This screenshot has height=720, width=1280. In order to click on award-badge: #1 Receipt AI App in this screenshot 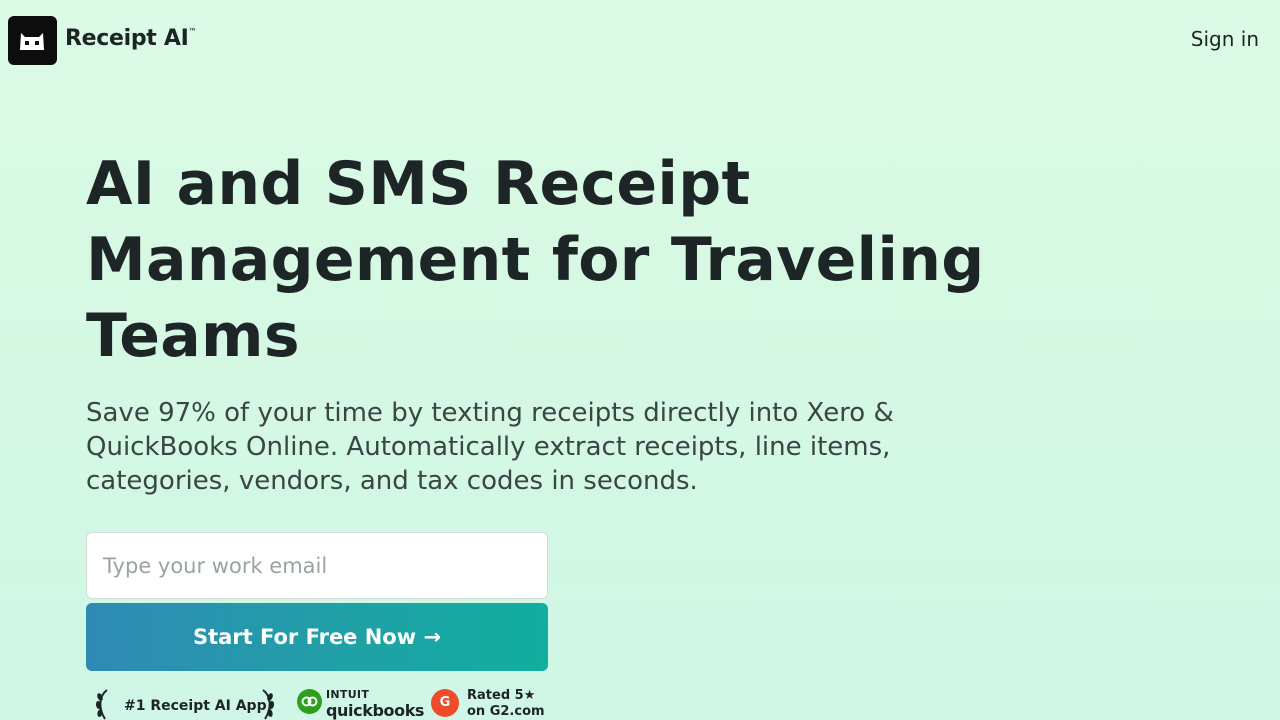, I will do `click(184, 704)`.